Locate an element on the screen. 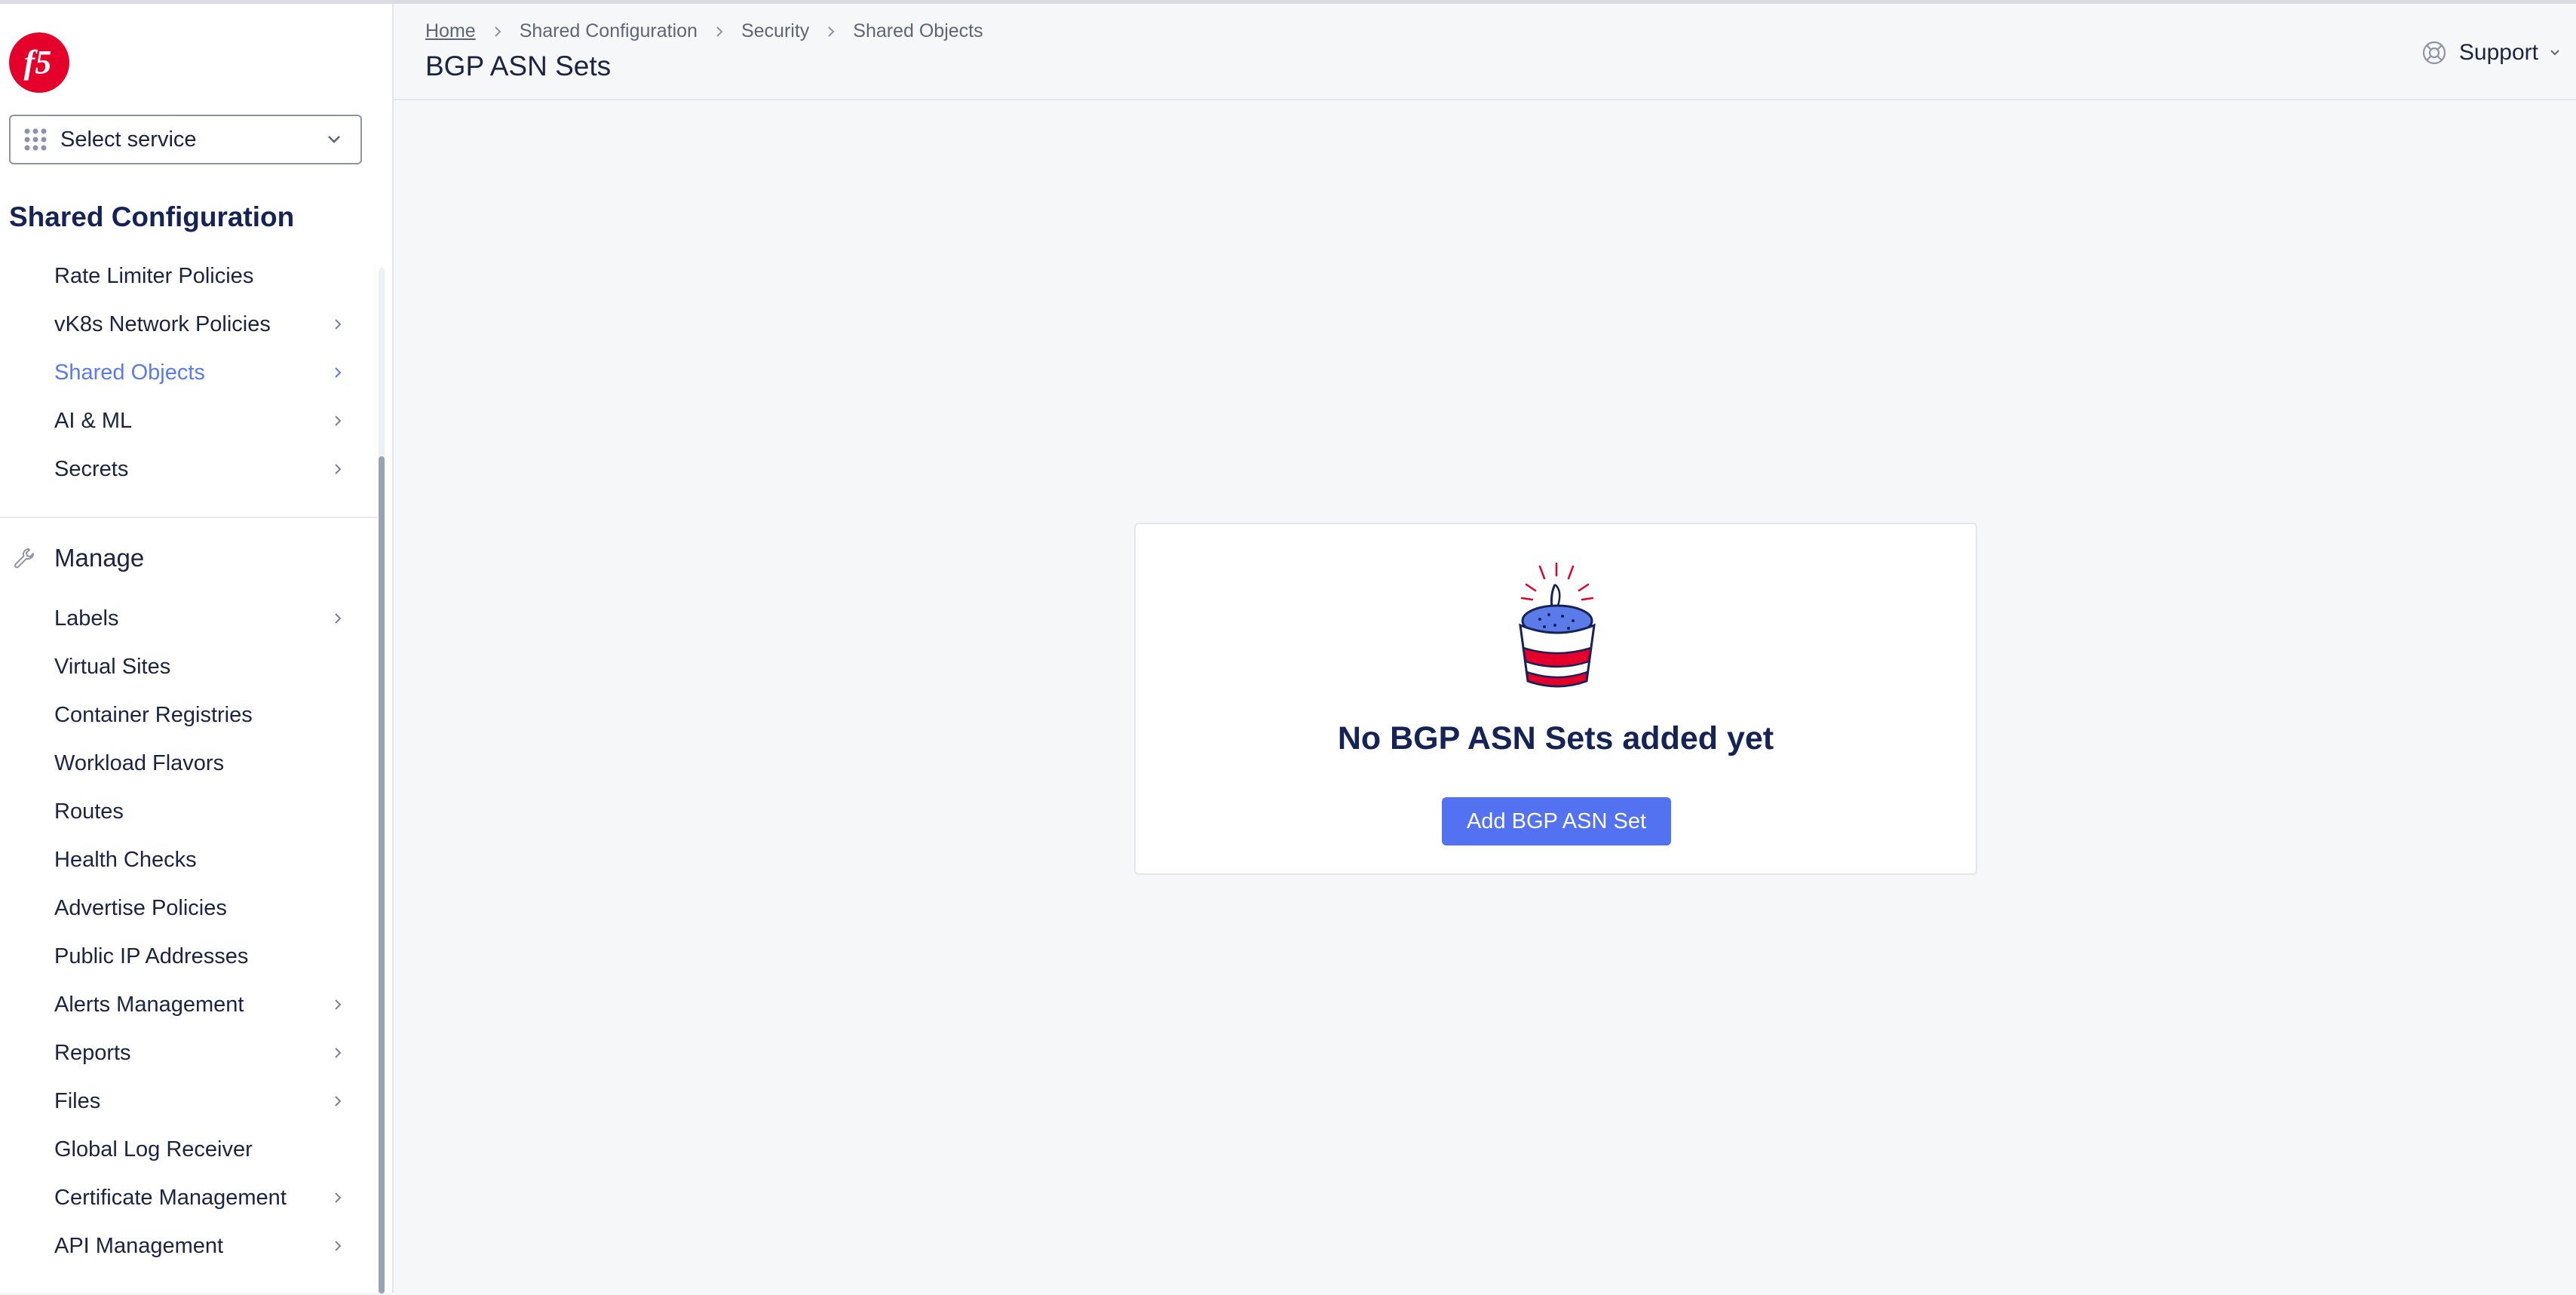 The image size is (2576, 1295). sidebar-item-label: Virtual Sites is located at coordinates (112, 666).